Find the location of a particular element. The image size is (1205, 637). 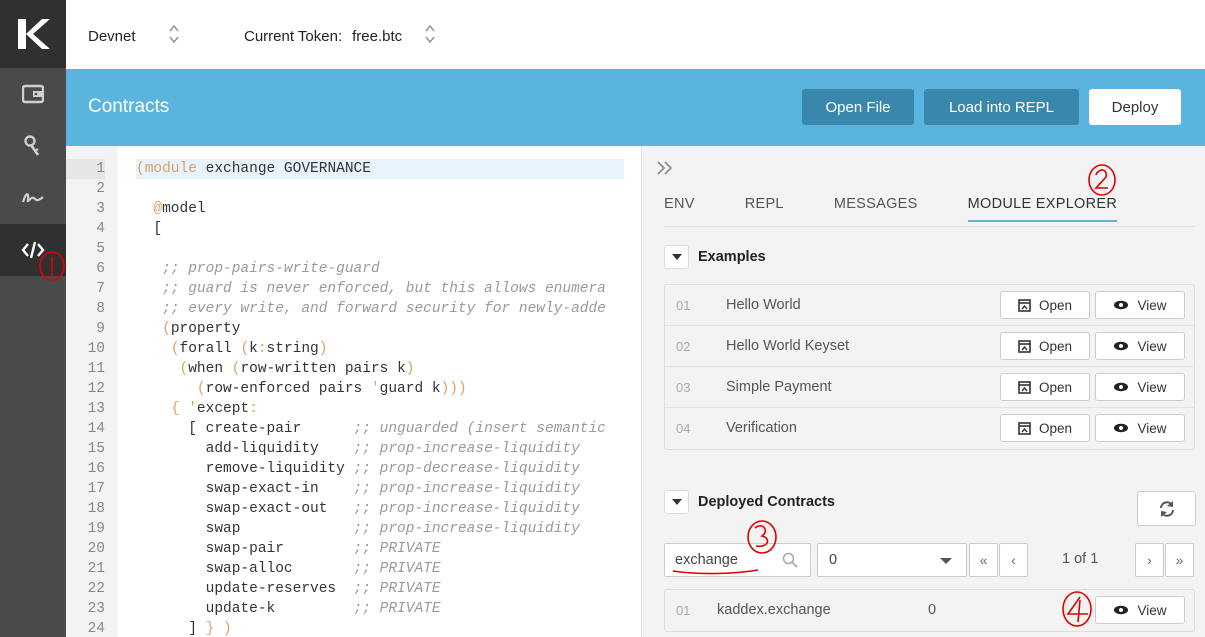

topbar: Devnet Current Token: free.btc is located at coordinates (635, 34).